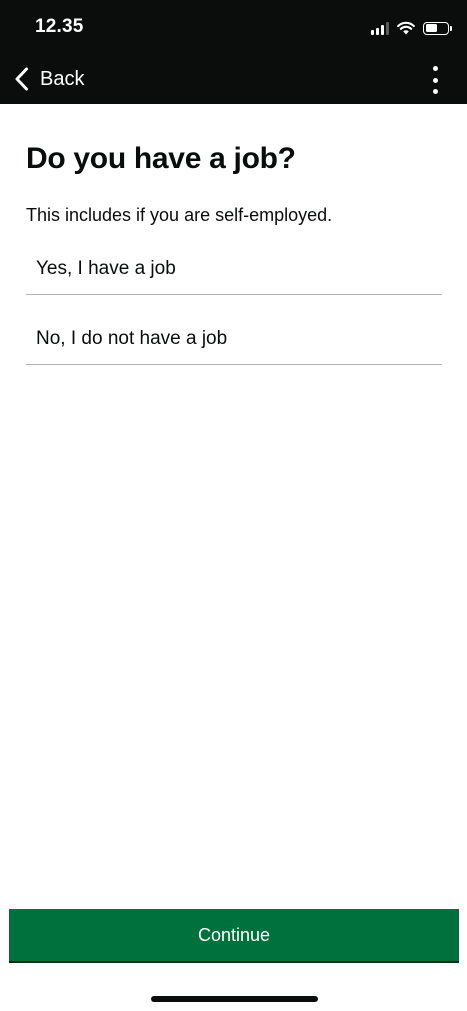  Describe the element at coordinates (233, 52) in the screenshot. I see `top-bar: 12.35 Back` at that location.